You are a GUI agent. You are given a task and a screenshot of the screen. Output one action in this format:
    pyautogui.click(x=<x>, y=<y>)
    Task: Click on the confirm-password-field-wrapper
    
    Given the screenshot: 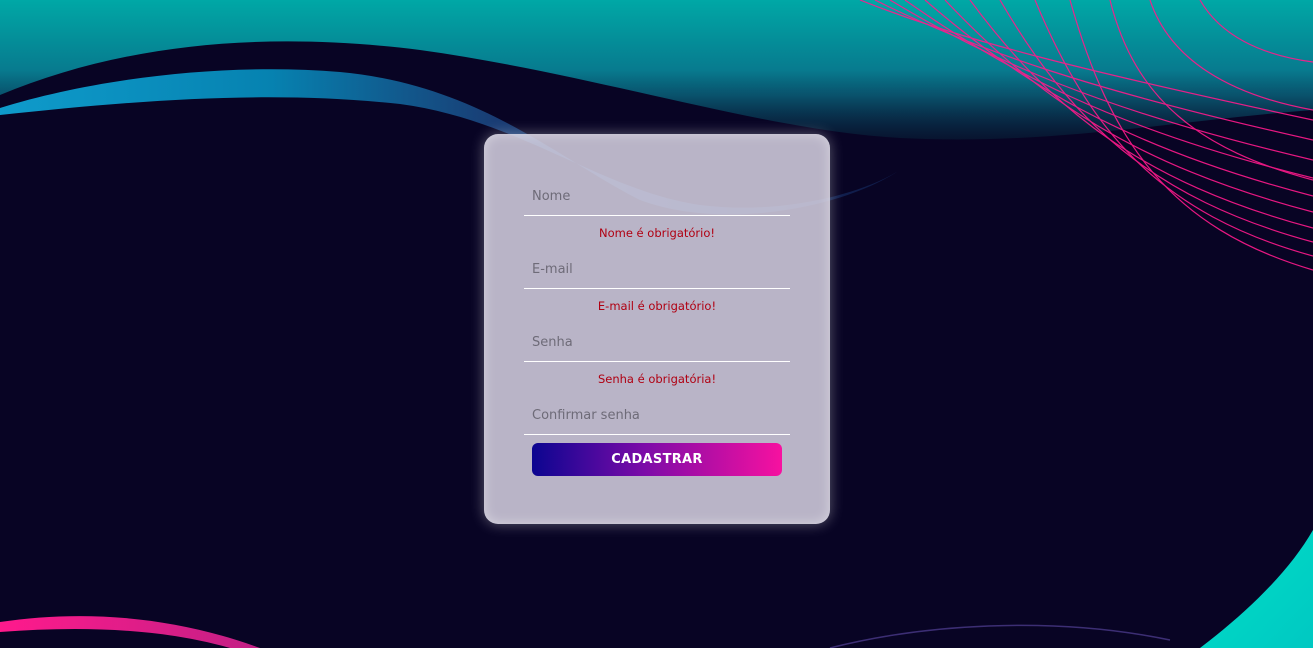 What is the action you would take?
    pyautogui.click(x=657, y=416)
    